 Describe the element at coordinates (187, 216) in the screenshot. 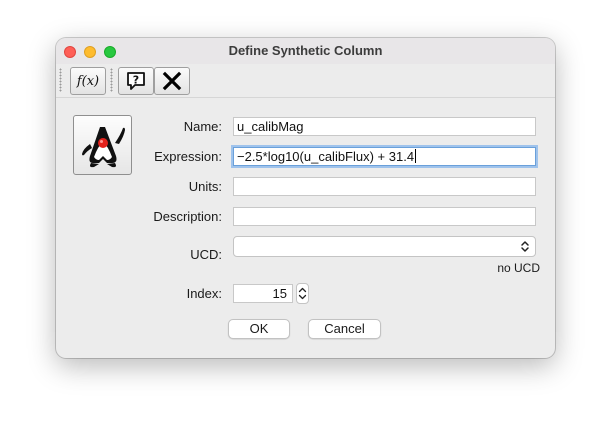

I see `description-label: Description:` at that location.